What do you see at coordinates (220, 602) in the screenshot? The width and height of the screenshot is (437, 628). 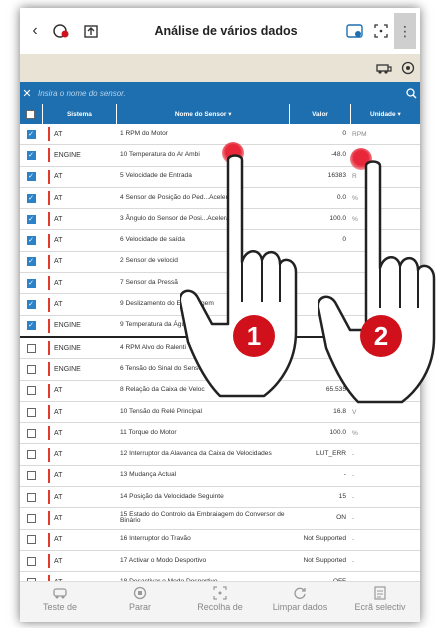 I see `capture-button: Recolha de` at bounding box center [220, 602].